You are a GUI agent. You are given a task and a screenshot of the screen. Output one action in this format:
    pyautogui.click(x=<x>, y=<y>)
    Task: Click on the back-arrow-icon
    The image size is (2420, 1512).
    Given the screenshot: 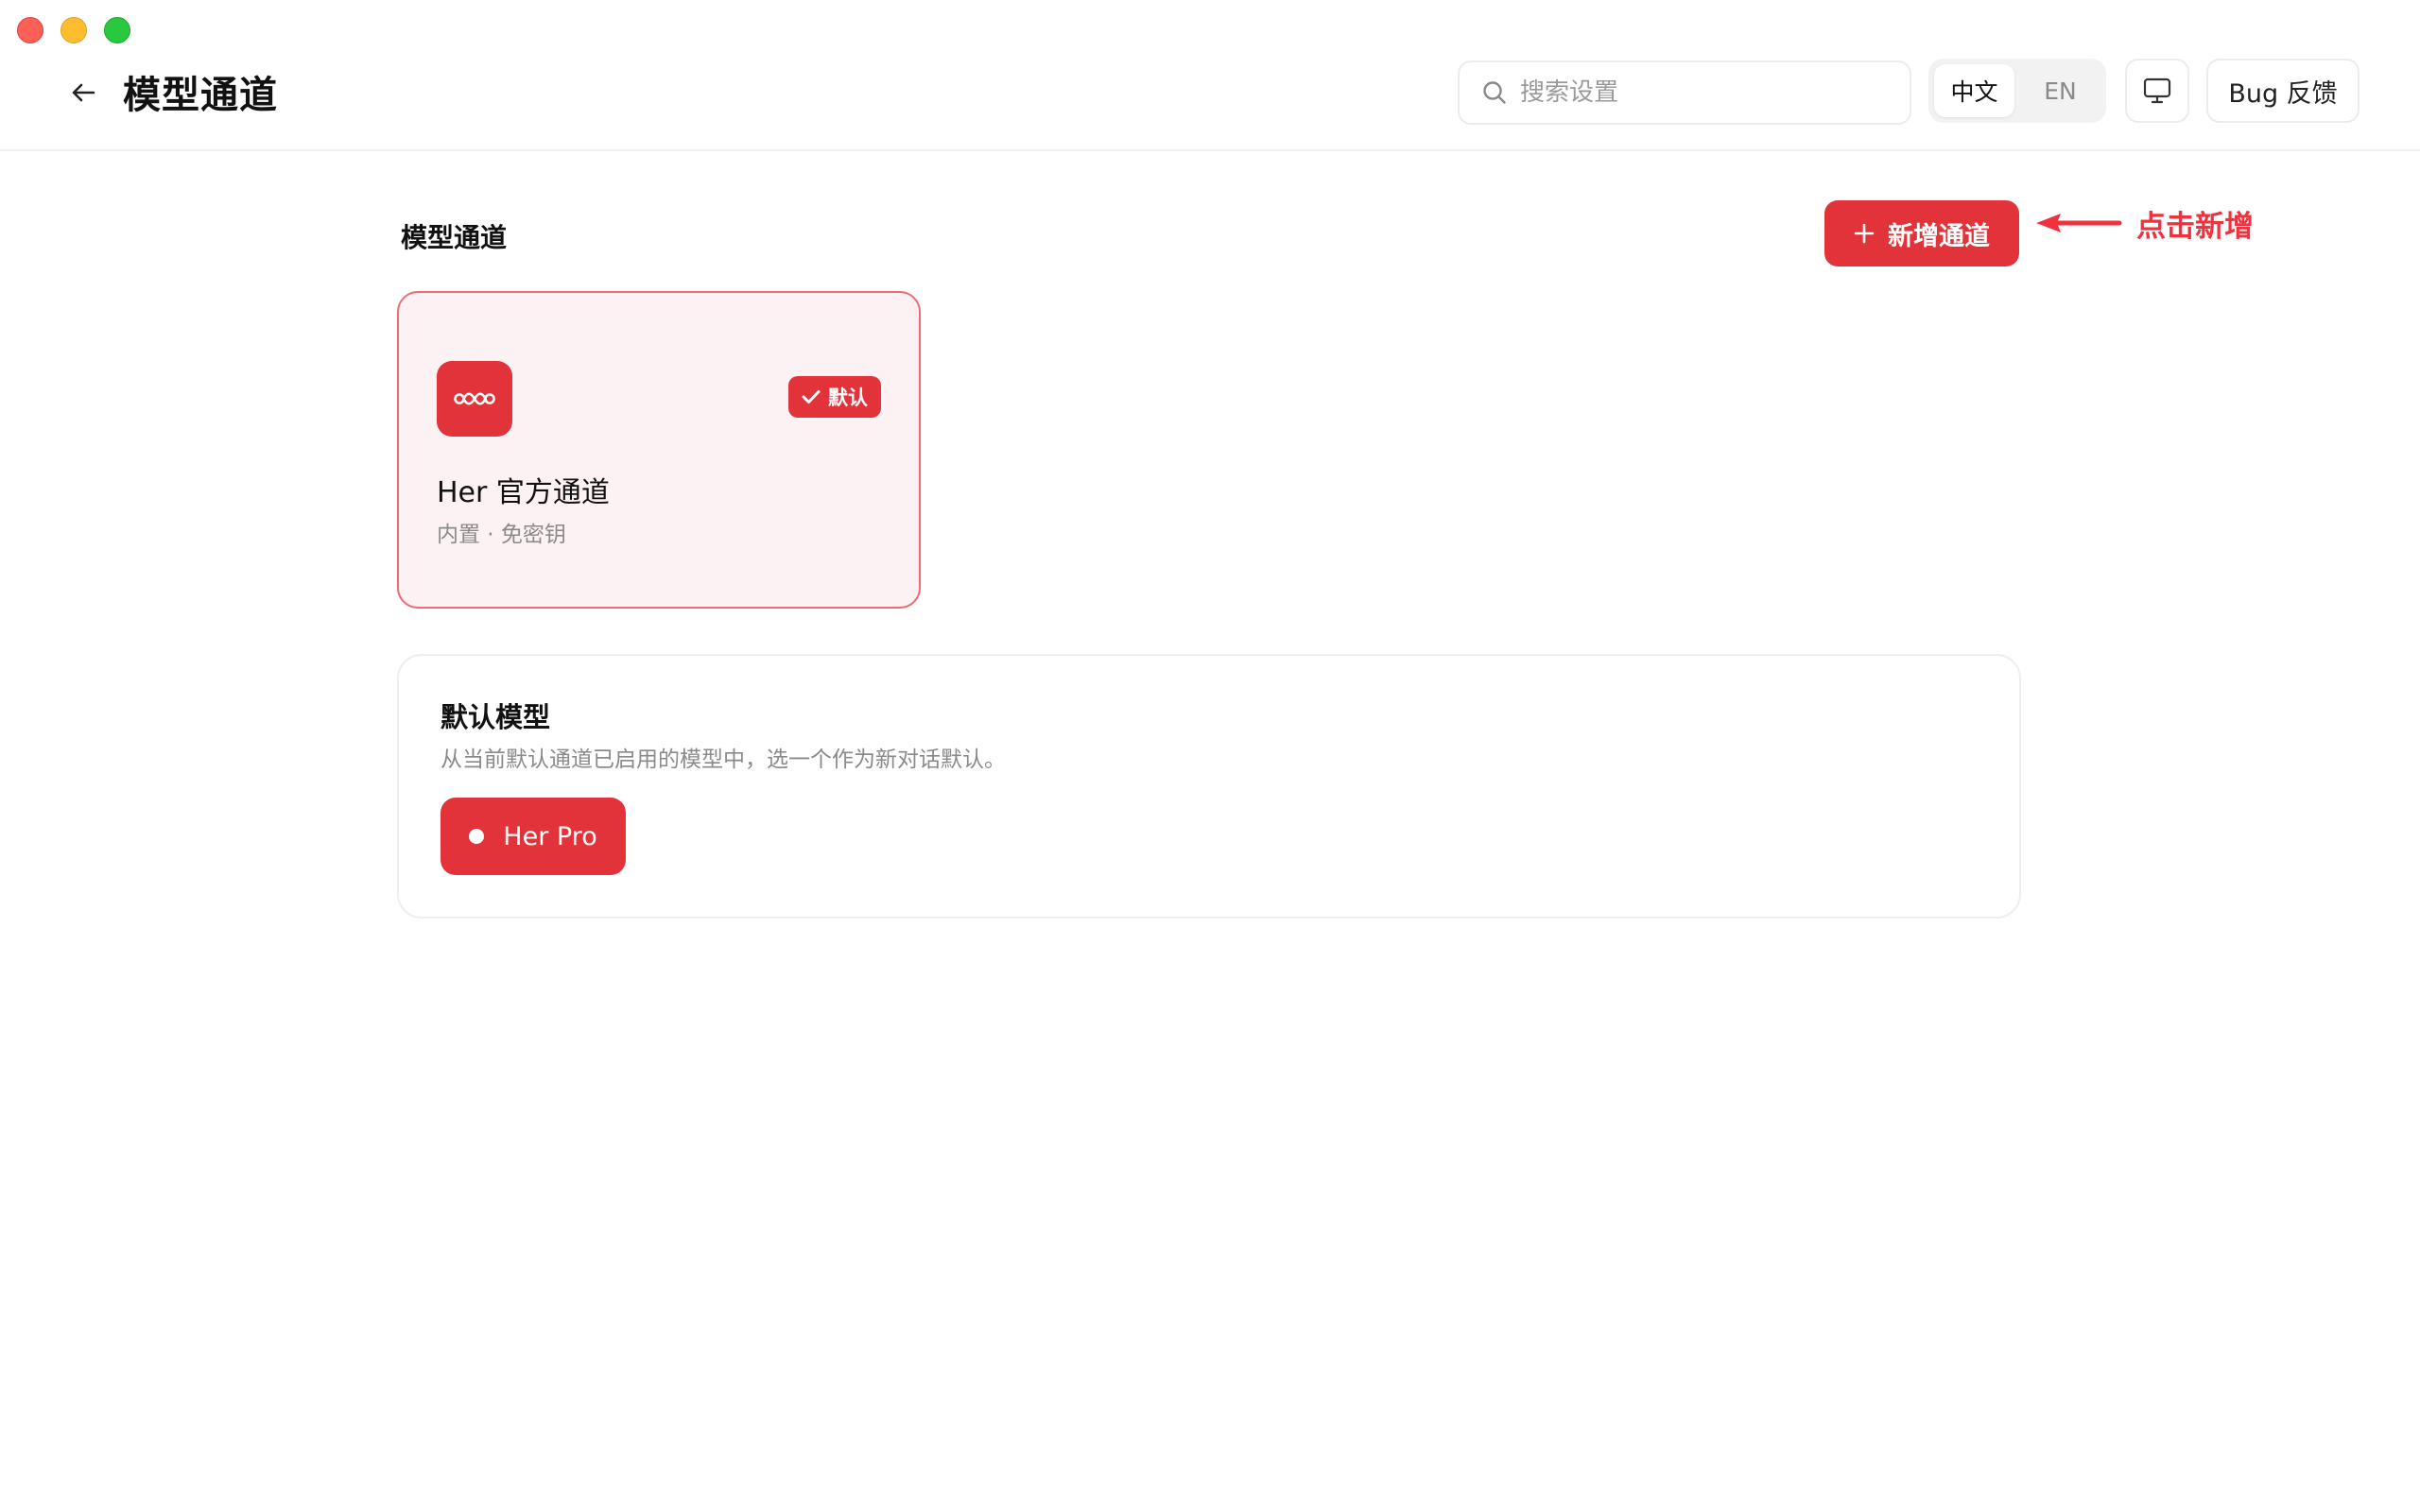 What is the action you would take?
    pyautogui.click(x=83, y=92)
    